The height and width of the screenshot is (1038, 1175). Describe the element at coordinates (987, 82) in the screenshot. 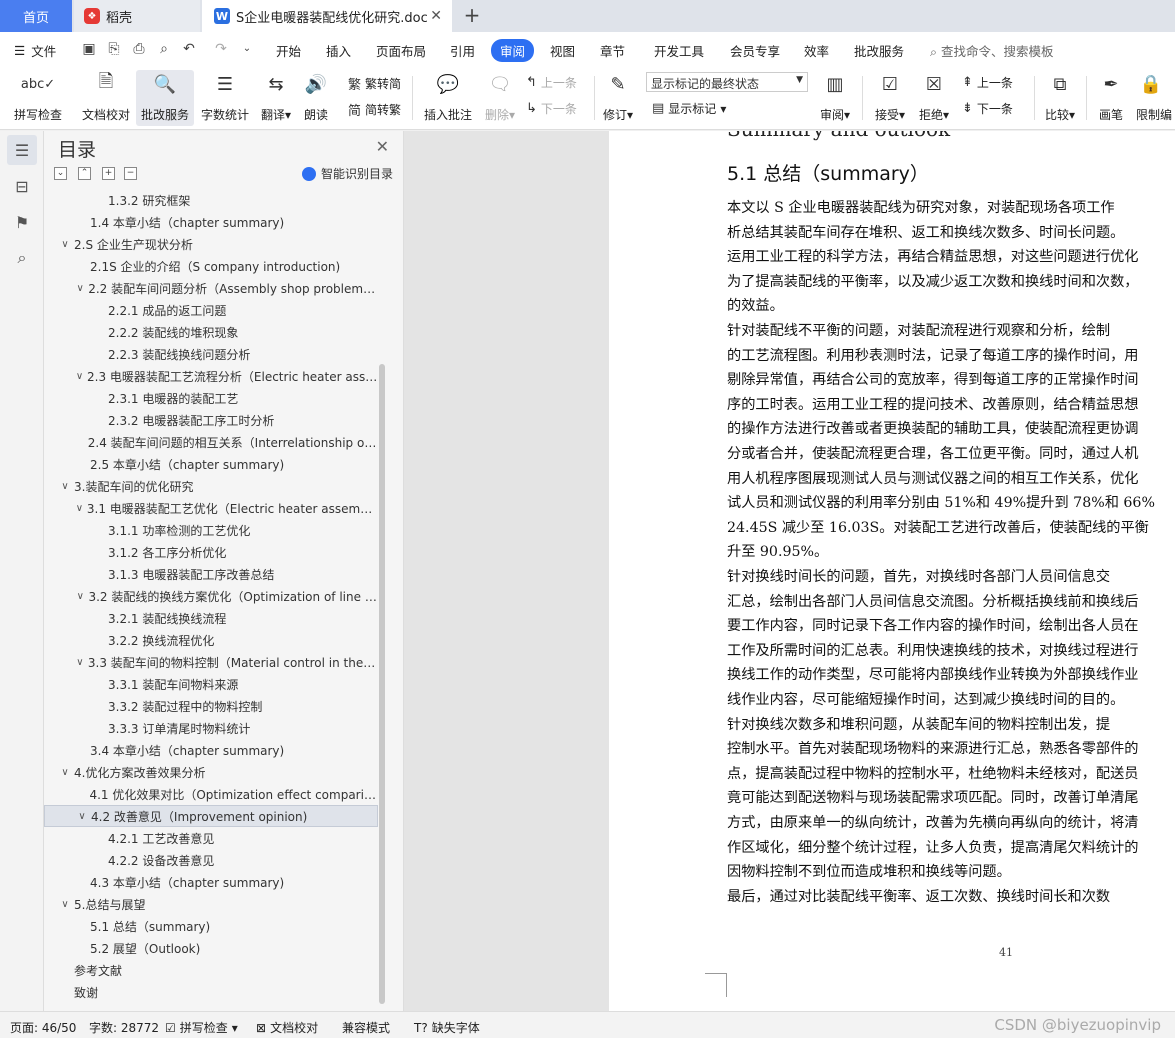

I see `prev-change-button: ⇞ 上一条` at that location.